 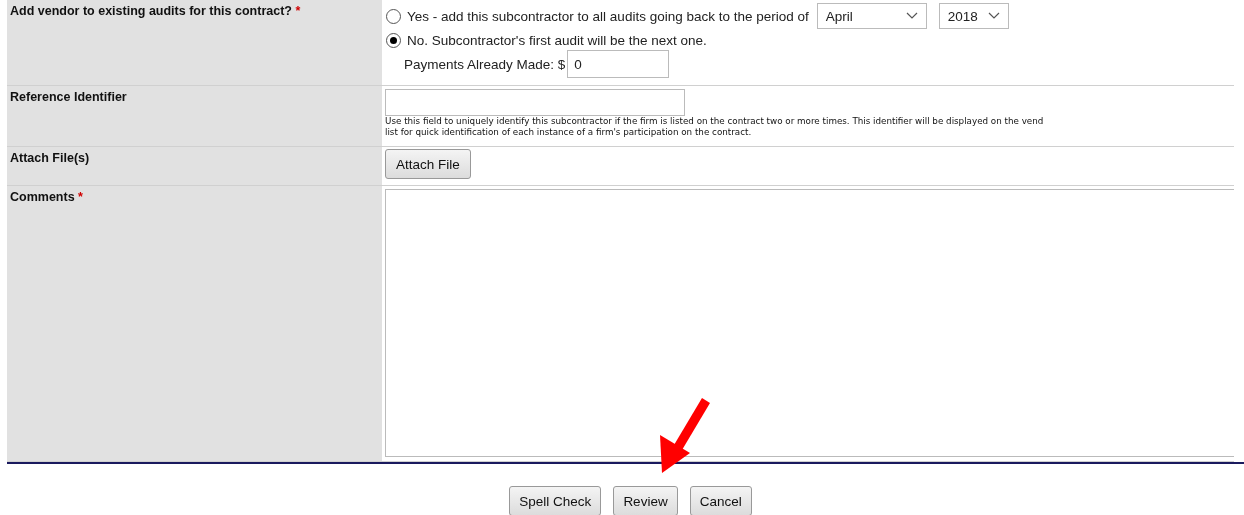 What do you see at coordinates (608, 16) in the screenshot?
I see `option-label: Yes - add this subcontractor to all audits going back to the period of` at bounding box center [608, 16].